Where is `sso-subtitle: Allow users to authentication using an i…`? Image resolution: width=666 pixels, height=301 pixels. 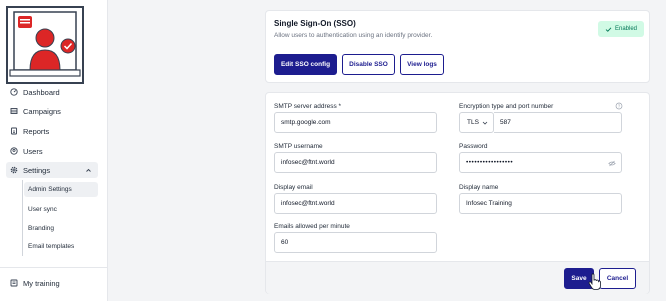
sso-subtitle: Allow users to authentication using an i… is located at coordinates (353, 35).